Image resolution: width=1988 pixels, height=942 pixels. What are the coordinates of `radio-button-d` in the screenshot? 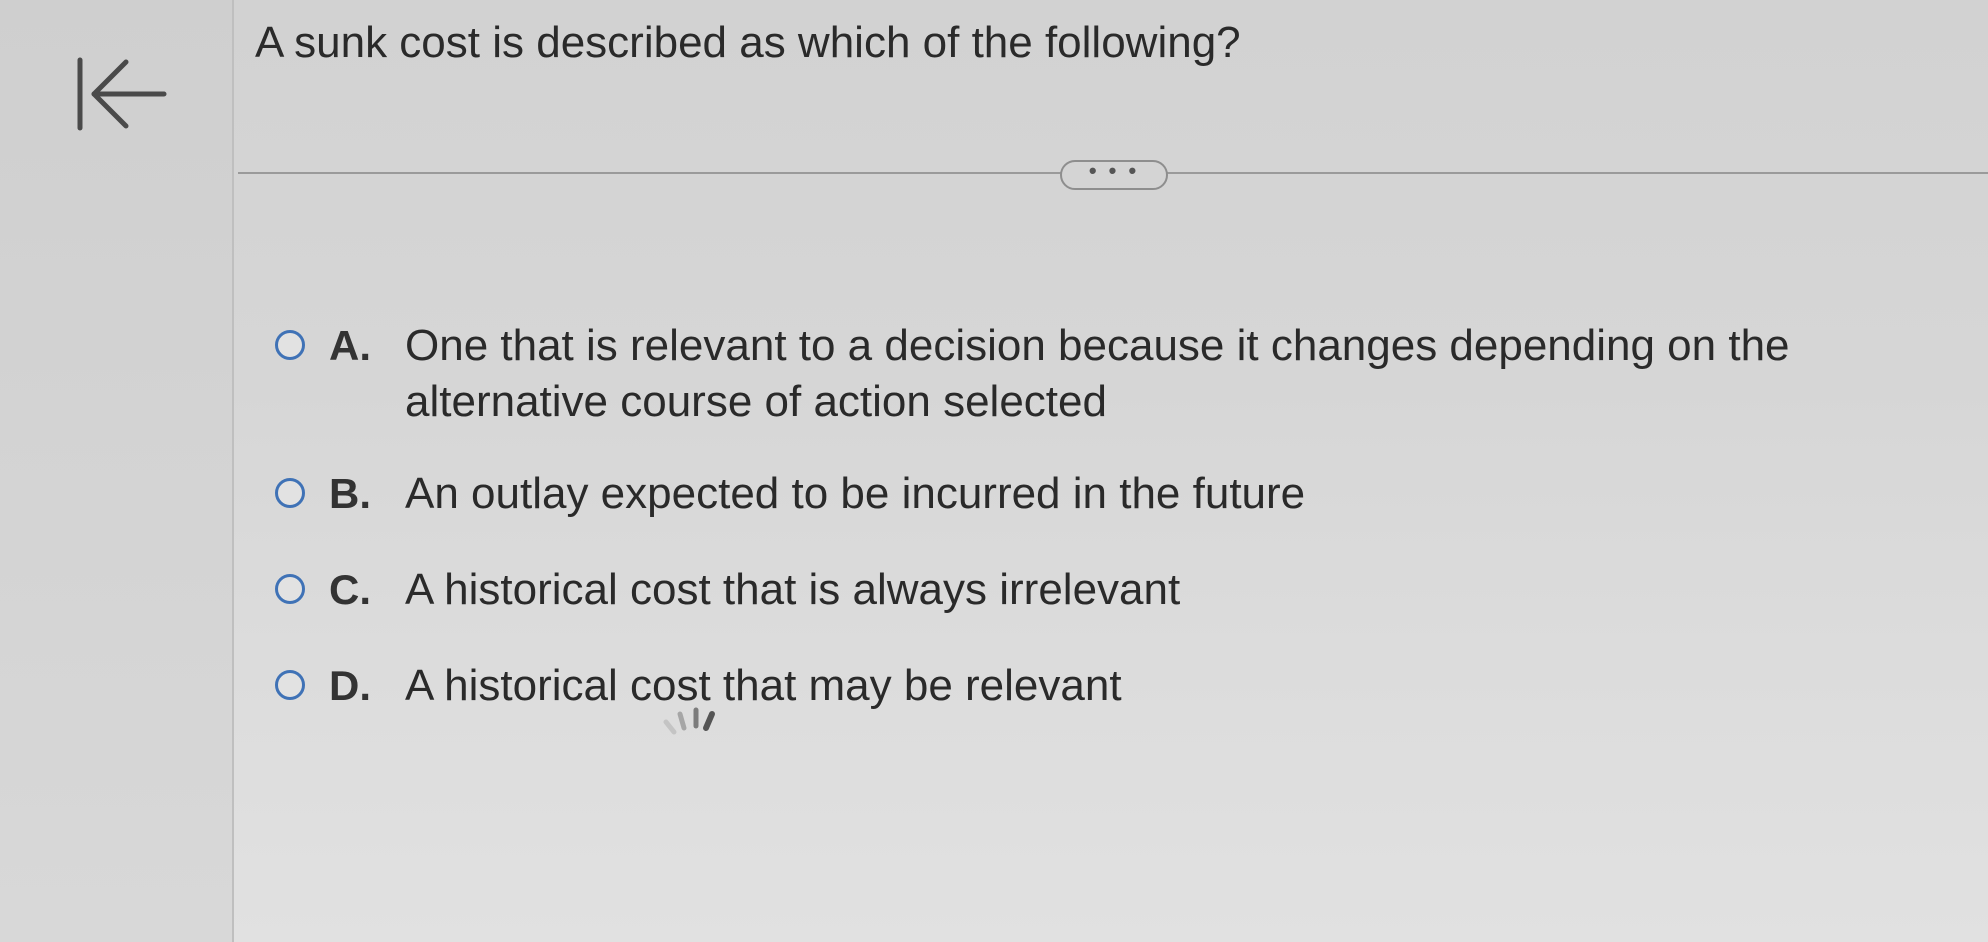 It's located at (290, 685).